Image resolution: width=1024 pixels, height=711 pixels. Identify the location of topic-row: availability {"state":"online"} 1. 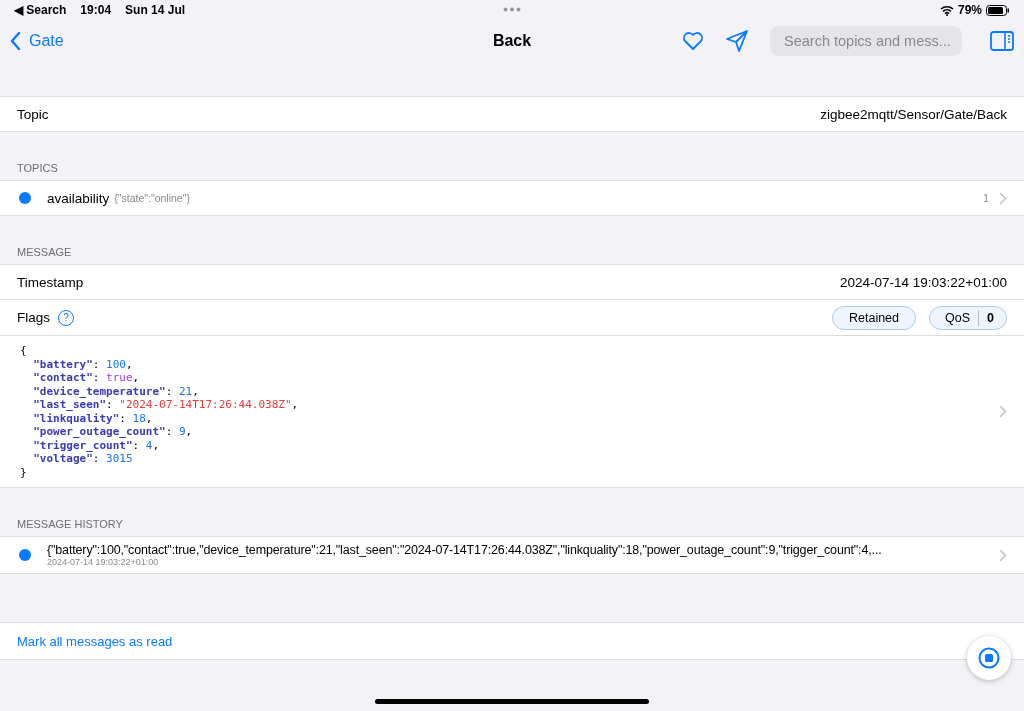
(512, 198).